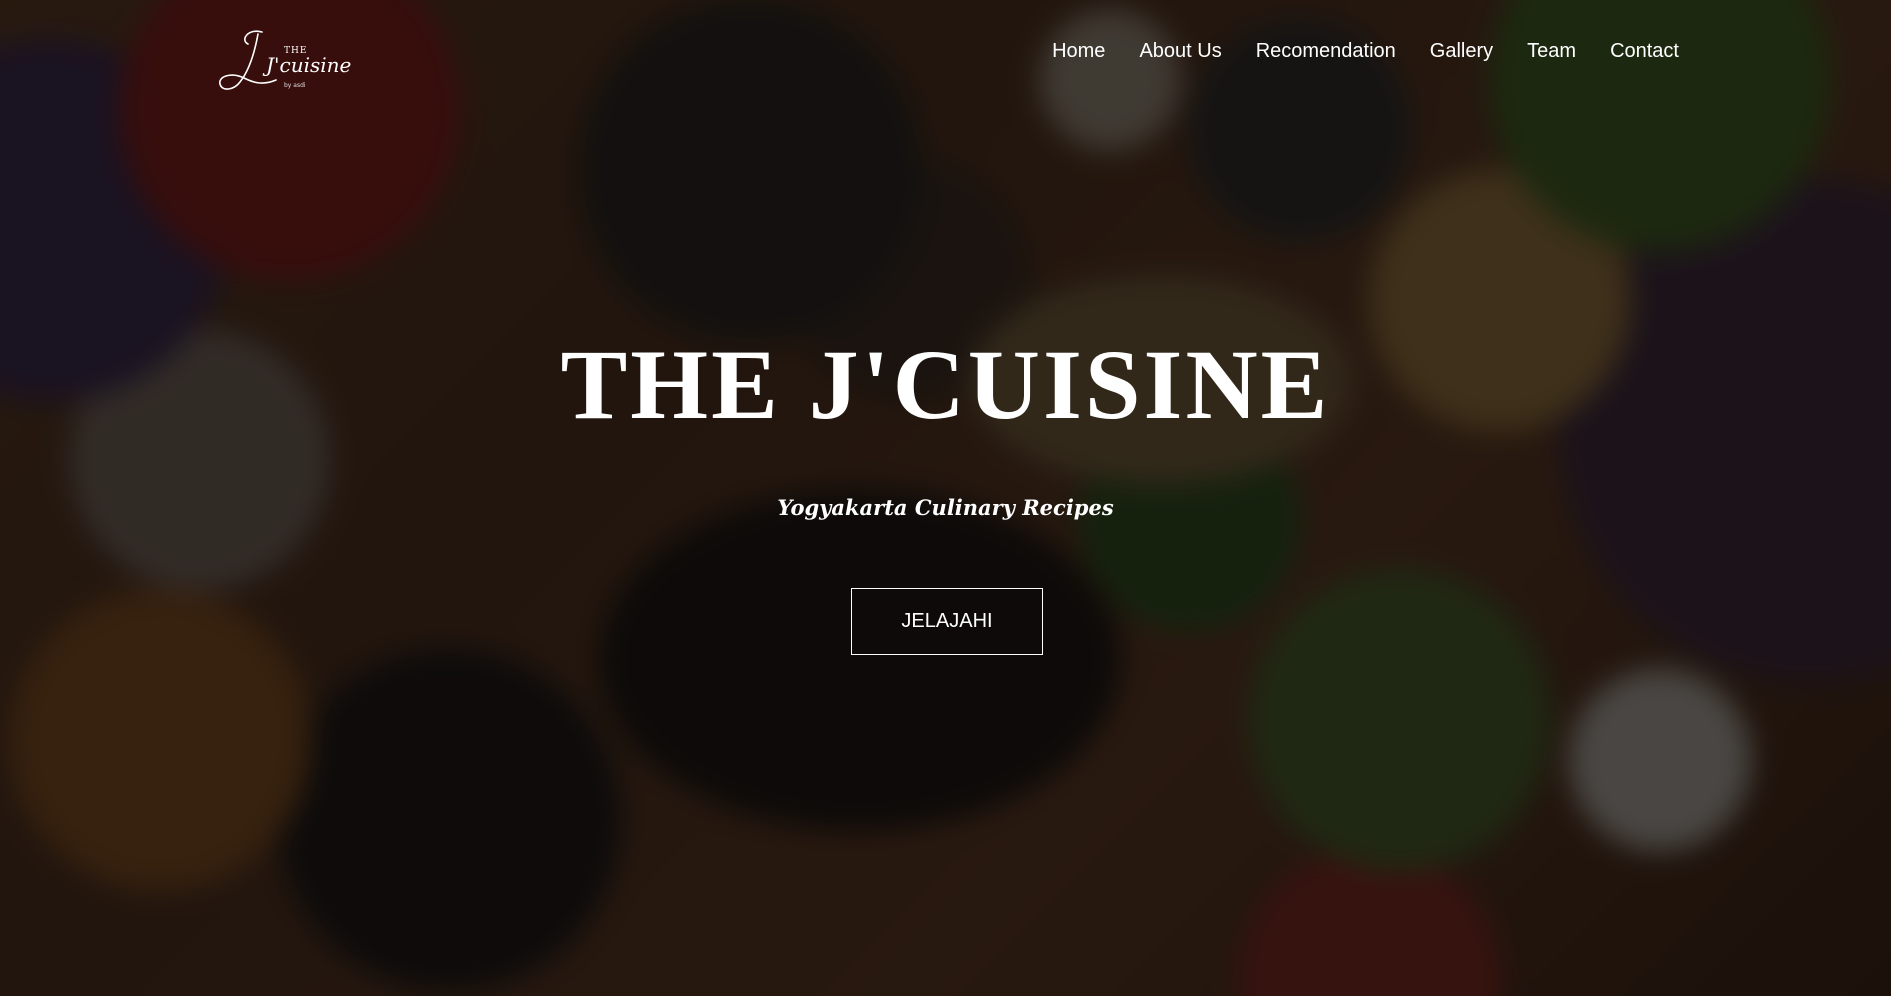 The height and width of the screenshot is (996, 1891). Describe the element at coordinates (1180, 51) in the screenshot. I see `nav-about-us: About Us` at that location.